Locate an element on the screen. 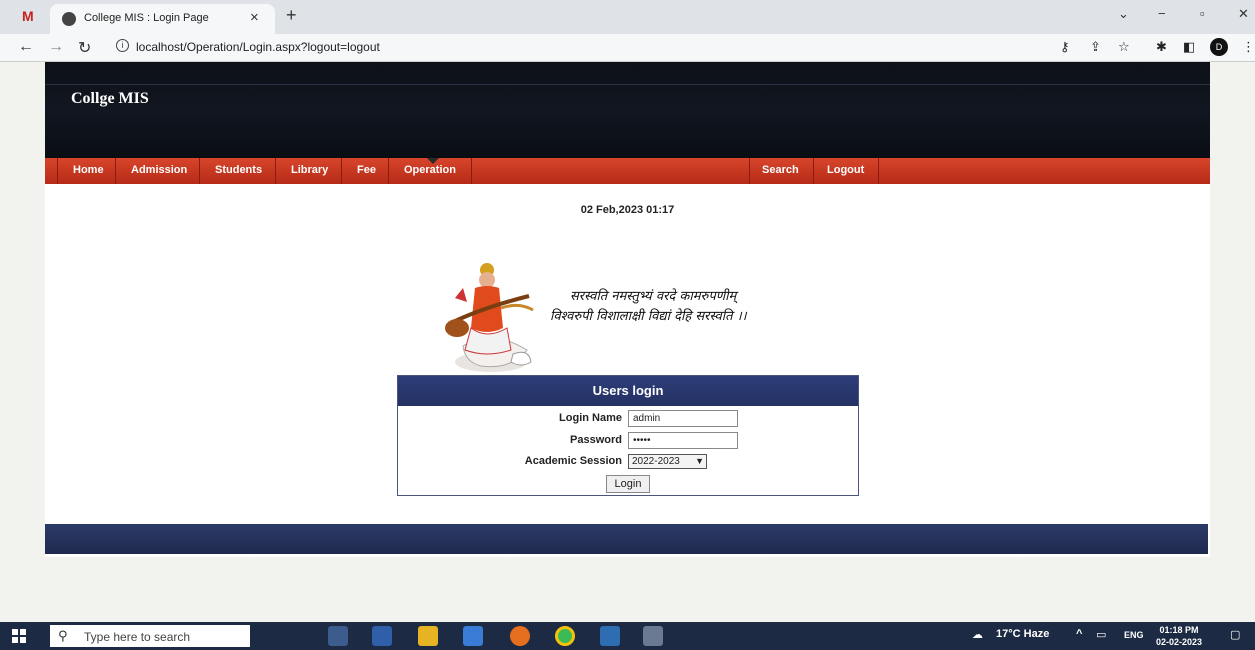 The image size is (1255, 650). login-name-label: Login Name is located at coordinates (590, 418).